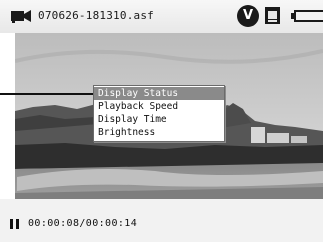 This screenshot has width=323, height=242. What do you see at coordinates (159, 132) in the screenshot?
I see `menu-item-brightness: Brightness` at bounding box center [159, 132].